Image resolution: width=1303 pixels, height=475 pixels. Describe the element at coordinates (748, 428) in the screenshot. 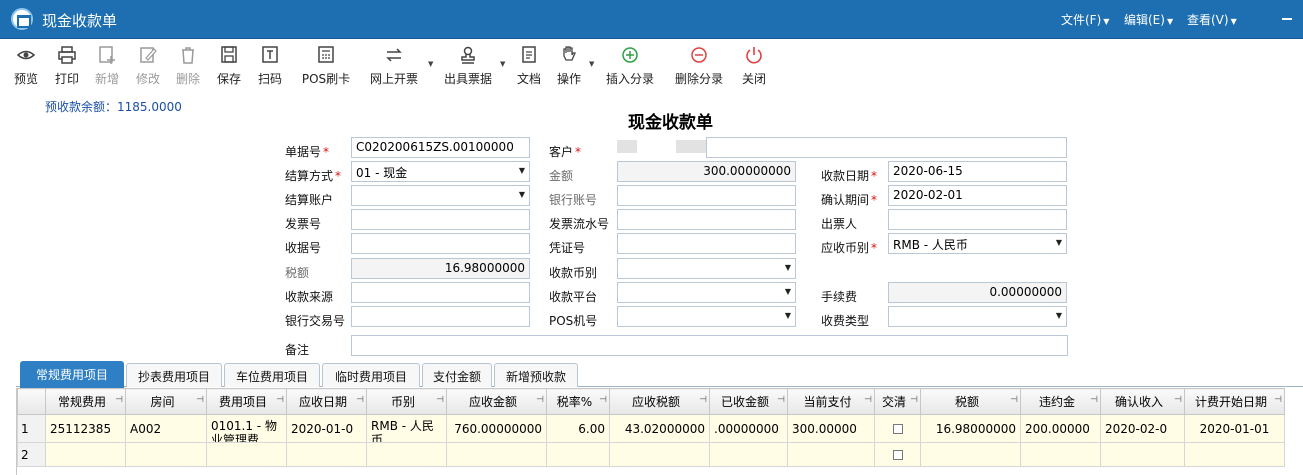

I see `grid-cell: .00000000` at that location.